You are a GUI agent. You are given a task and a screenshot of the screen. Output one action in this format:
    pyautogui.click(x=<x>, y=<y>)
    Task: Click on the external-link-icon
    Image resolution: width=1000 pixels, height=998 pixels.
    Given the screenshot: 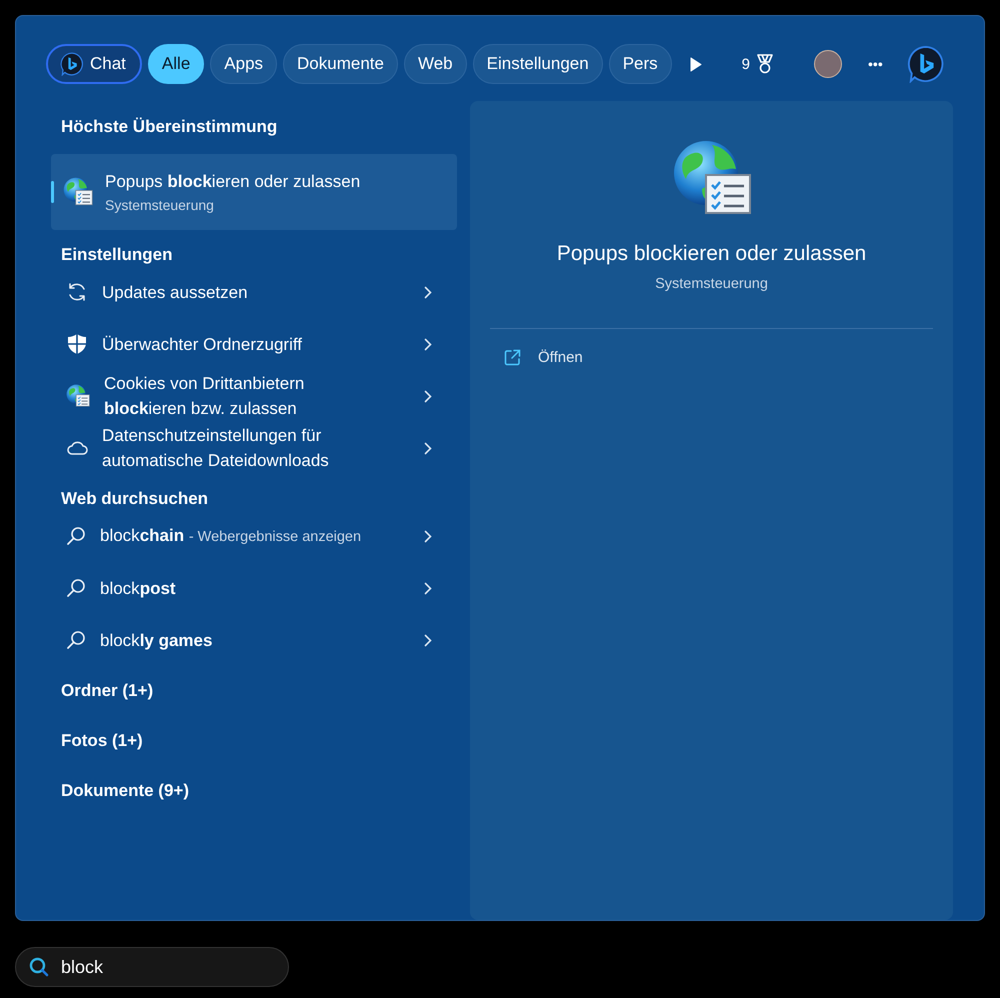 What is the action you would take?
    pyautogui.click(x=512, y=357)
    